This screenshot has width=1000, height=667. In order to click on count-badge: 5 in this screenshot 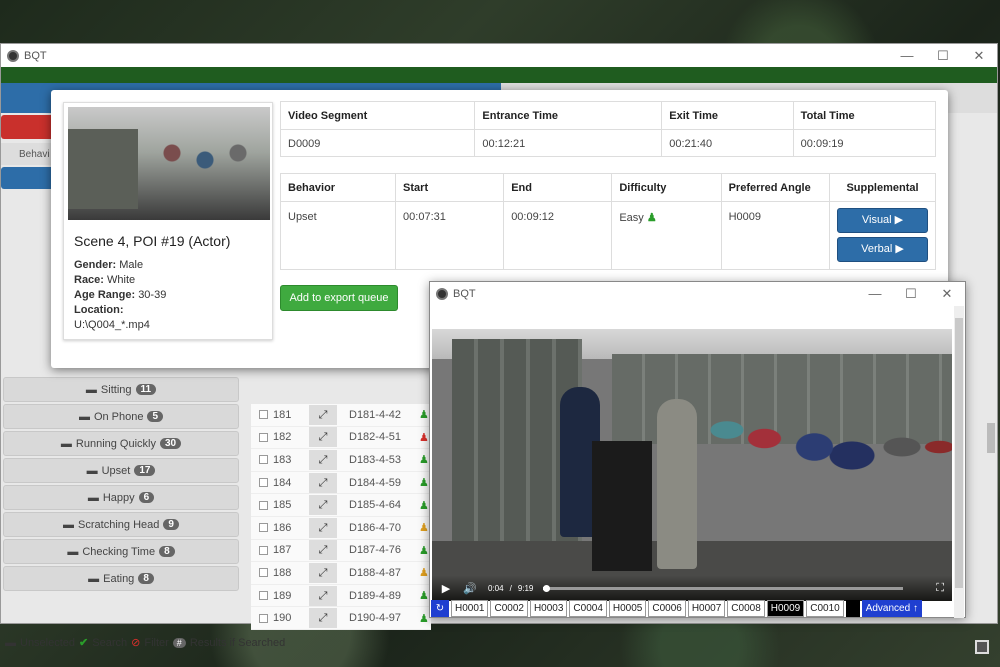, I will do `click(155, 416)`.